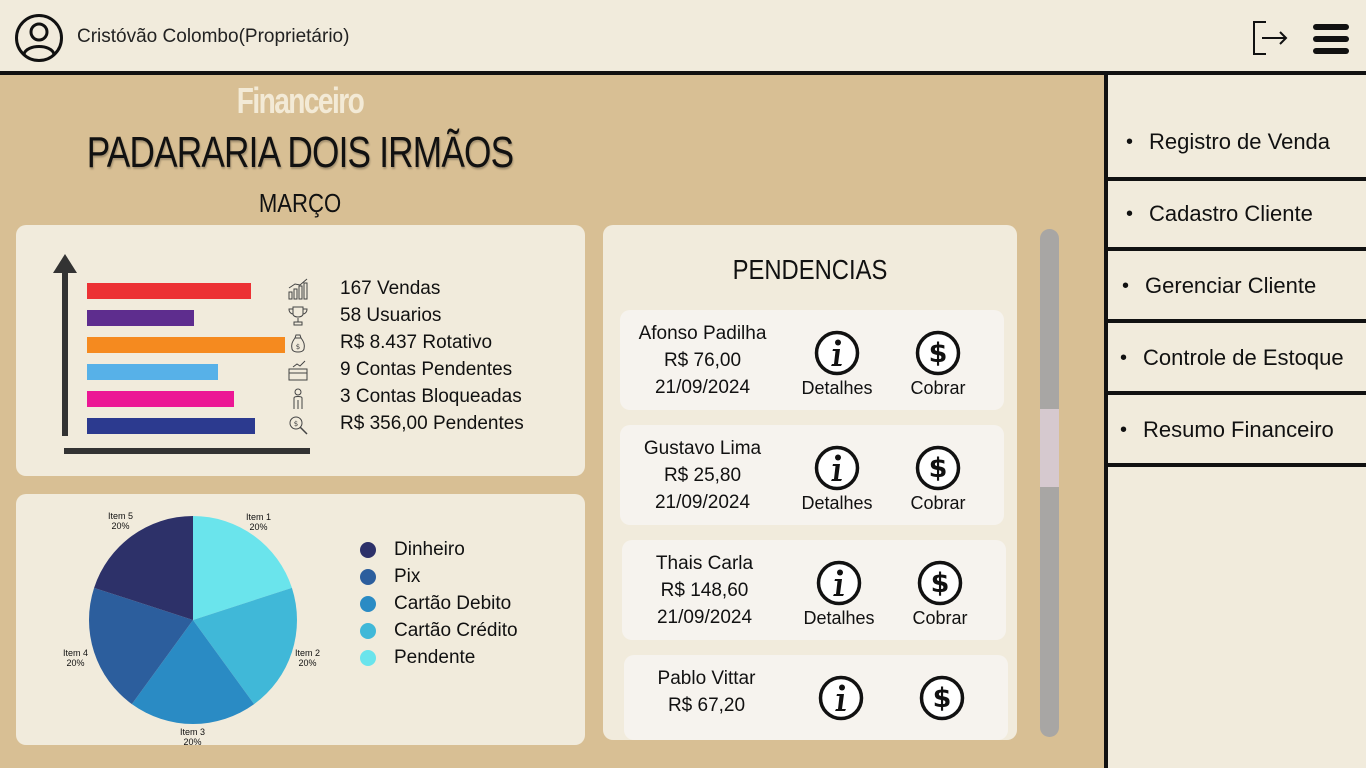 The height and width of the screenshot is (768, 1366). I want to click on pendencia-info: Thais Carla R$ 148,60 21/09/2024, so click(704, 590).